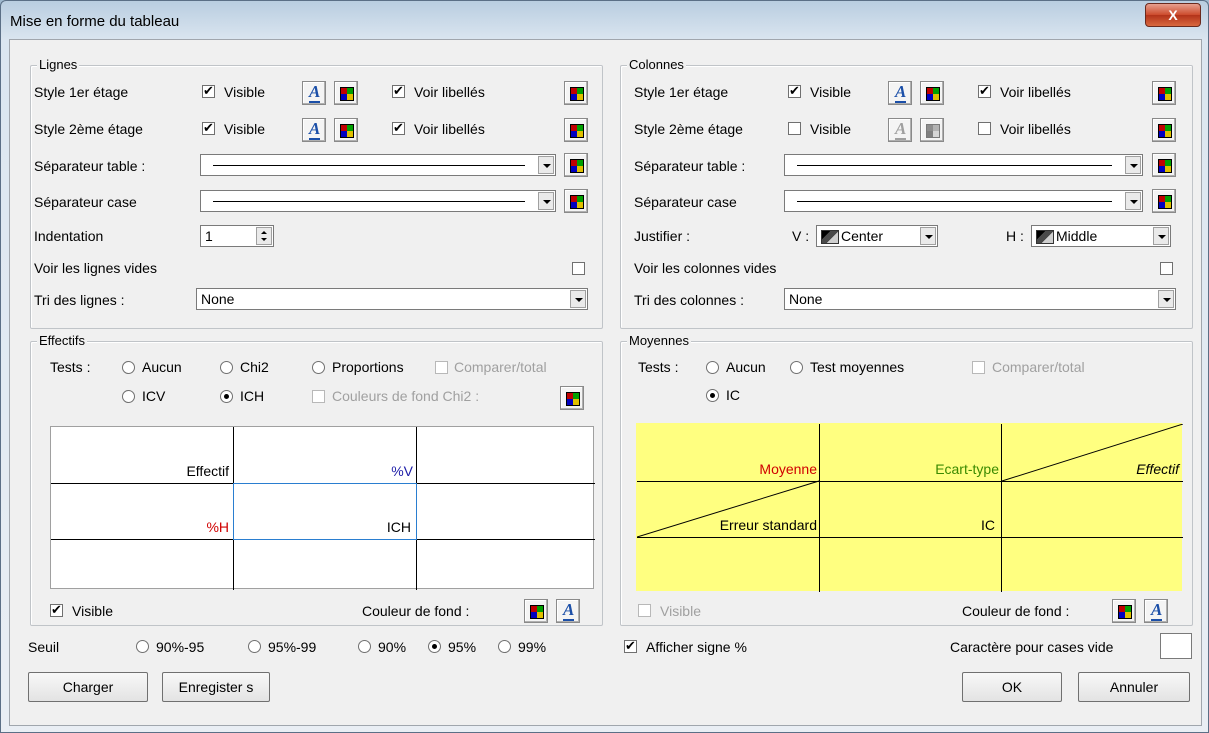 Image resolution: width=1209 pixels, height=733 pixels. What do you see at coordinates (1173, 15) in the screenshot?
I see `close-button: X` at bounding box center [1173, 15].